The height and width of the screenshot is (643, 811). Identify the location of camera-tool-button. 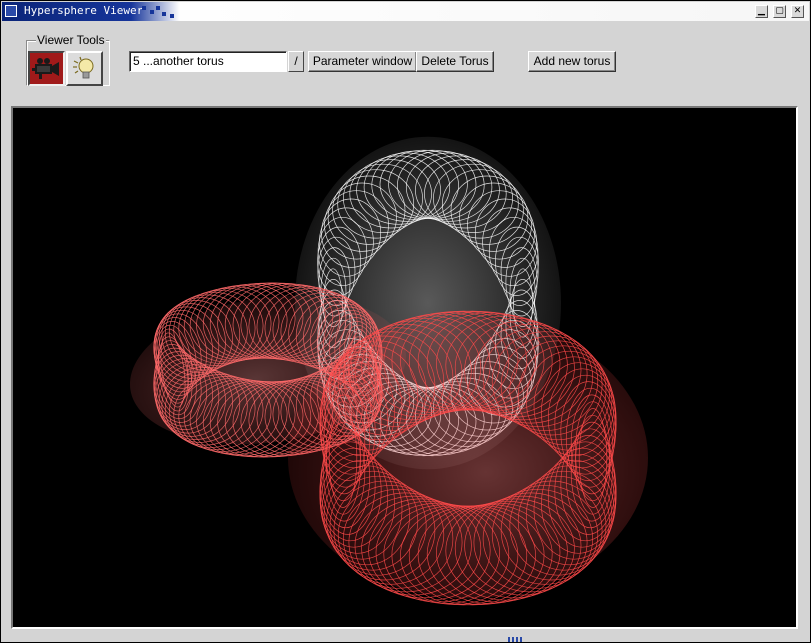
(46, 68).